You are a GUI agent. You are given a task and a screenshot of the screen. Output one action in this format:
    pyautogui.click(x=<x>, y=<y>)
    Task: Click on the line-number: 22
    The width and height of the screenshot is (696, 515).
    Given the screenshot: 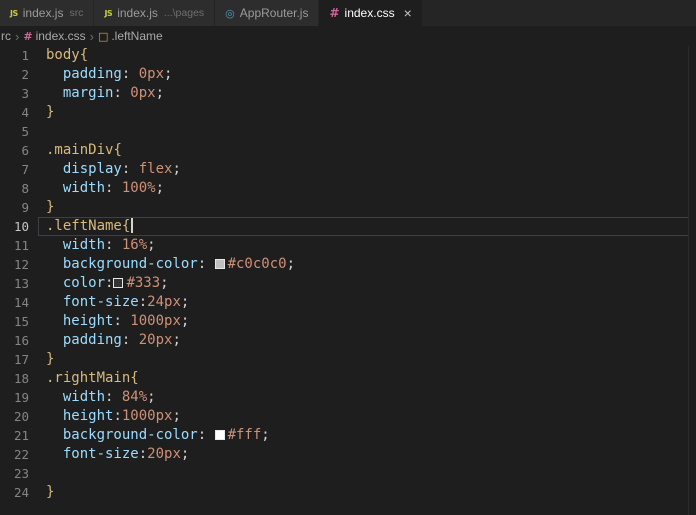 What is the action you would take?
    pyautogui.click(x=19, y=454)
    